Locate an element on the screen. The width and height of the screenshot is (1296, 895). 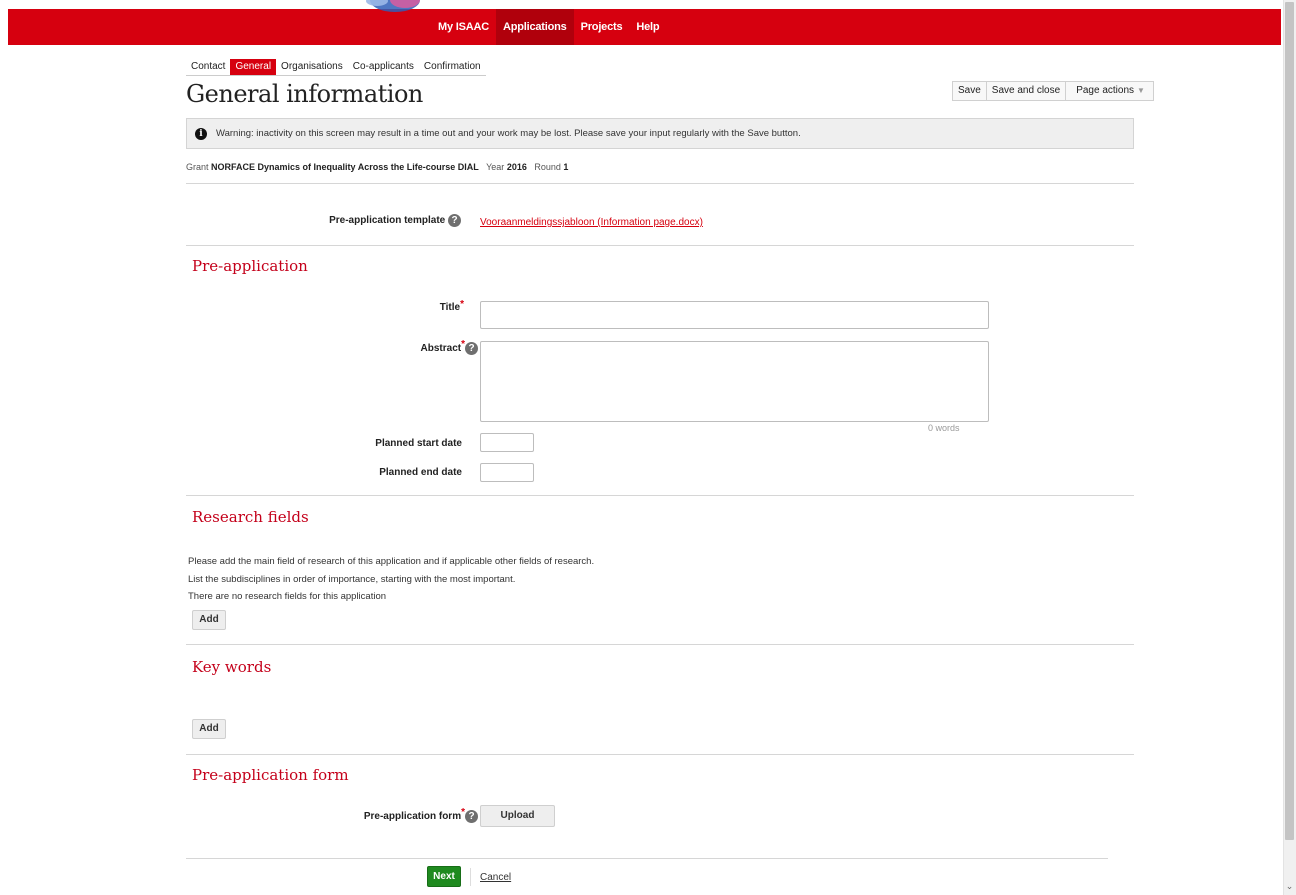
start-date-label: Planned start date is located at coordinates (418, 443).